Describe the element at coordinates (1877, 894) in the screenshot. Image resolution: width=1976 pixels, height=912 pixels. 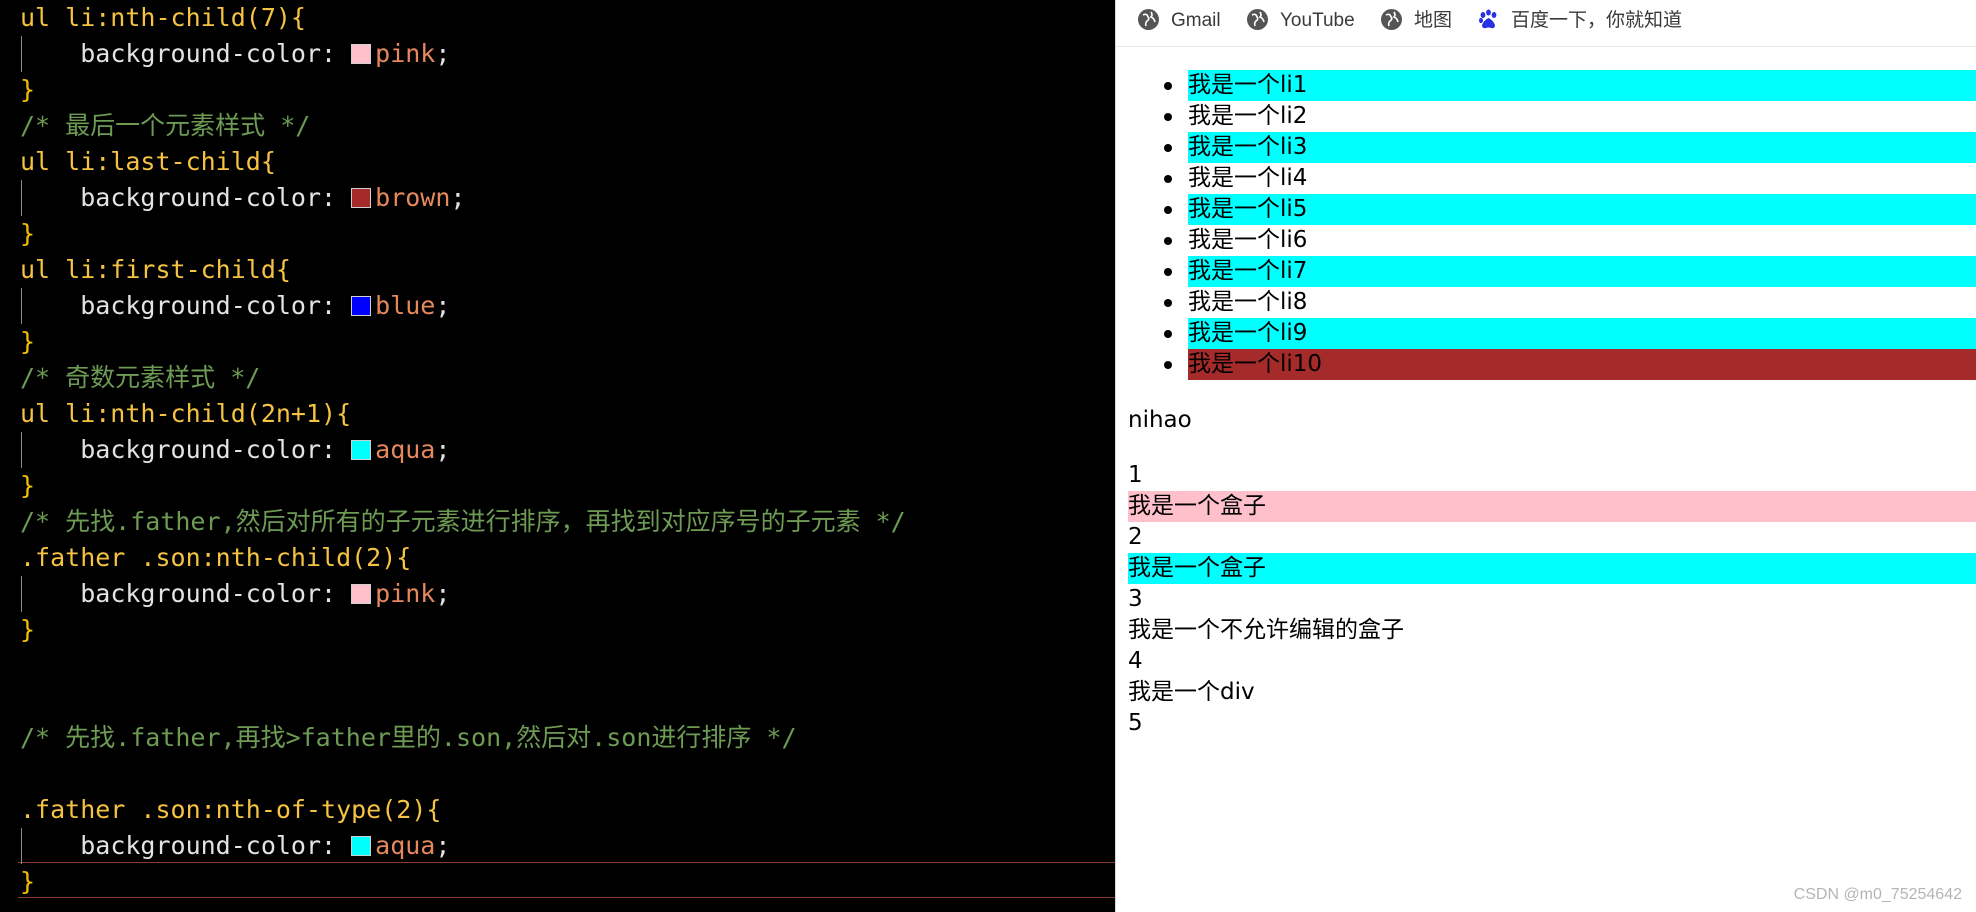
I see `csdn-watermark: CSDN @m0_75254642` at that location.